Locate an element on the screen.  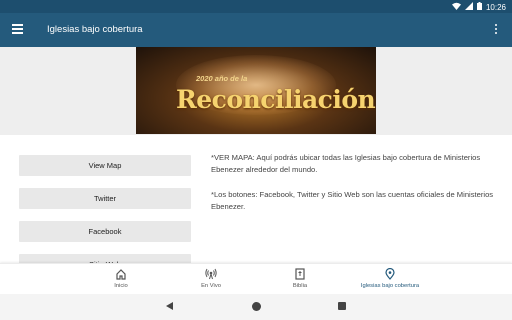
recent-apps-icon is located at coordinates (342, 306).